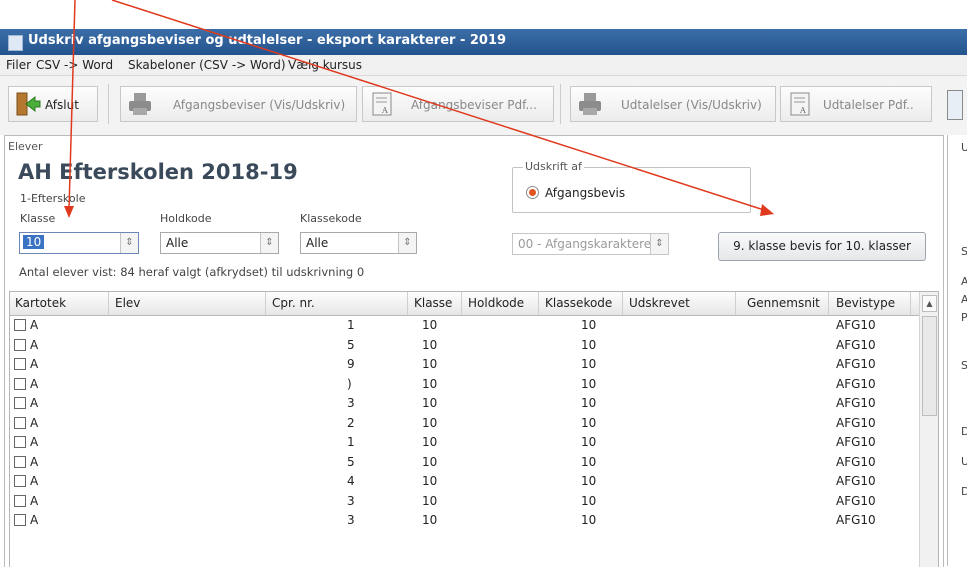 Image resolution: width=967 pixels, height=567 pixels. Describe the element at coordinates (72, 105) in the screenshot. I see `annotation-arrow-line` at that location.